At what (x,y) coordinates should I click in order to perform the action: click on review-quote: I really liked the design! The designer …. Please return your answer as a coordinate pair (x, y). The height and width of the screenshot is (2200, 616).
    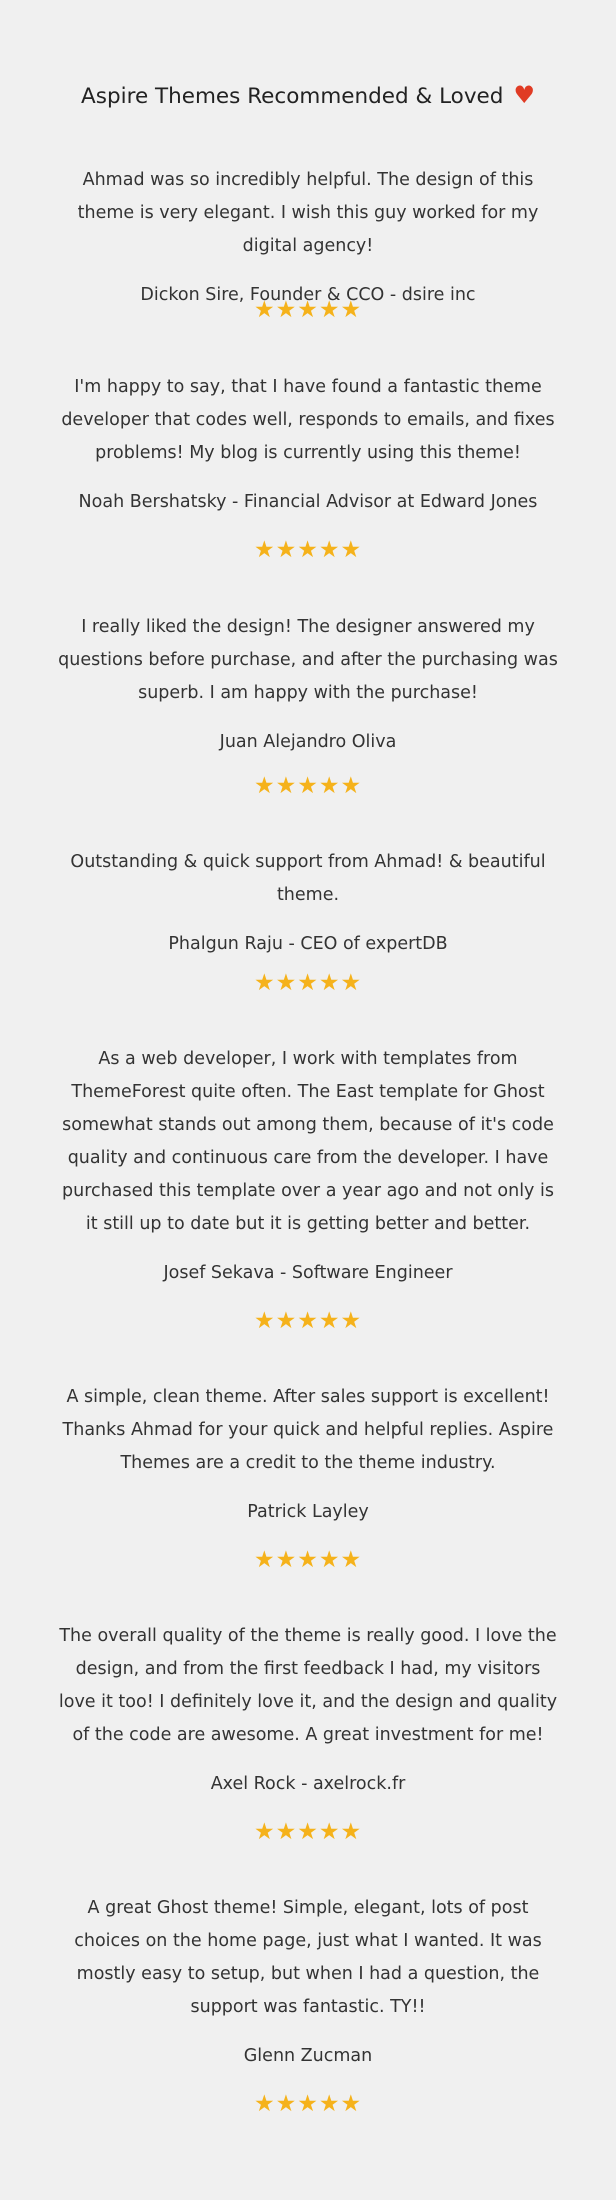
    Looking at the image, I should click on (308, 660).